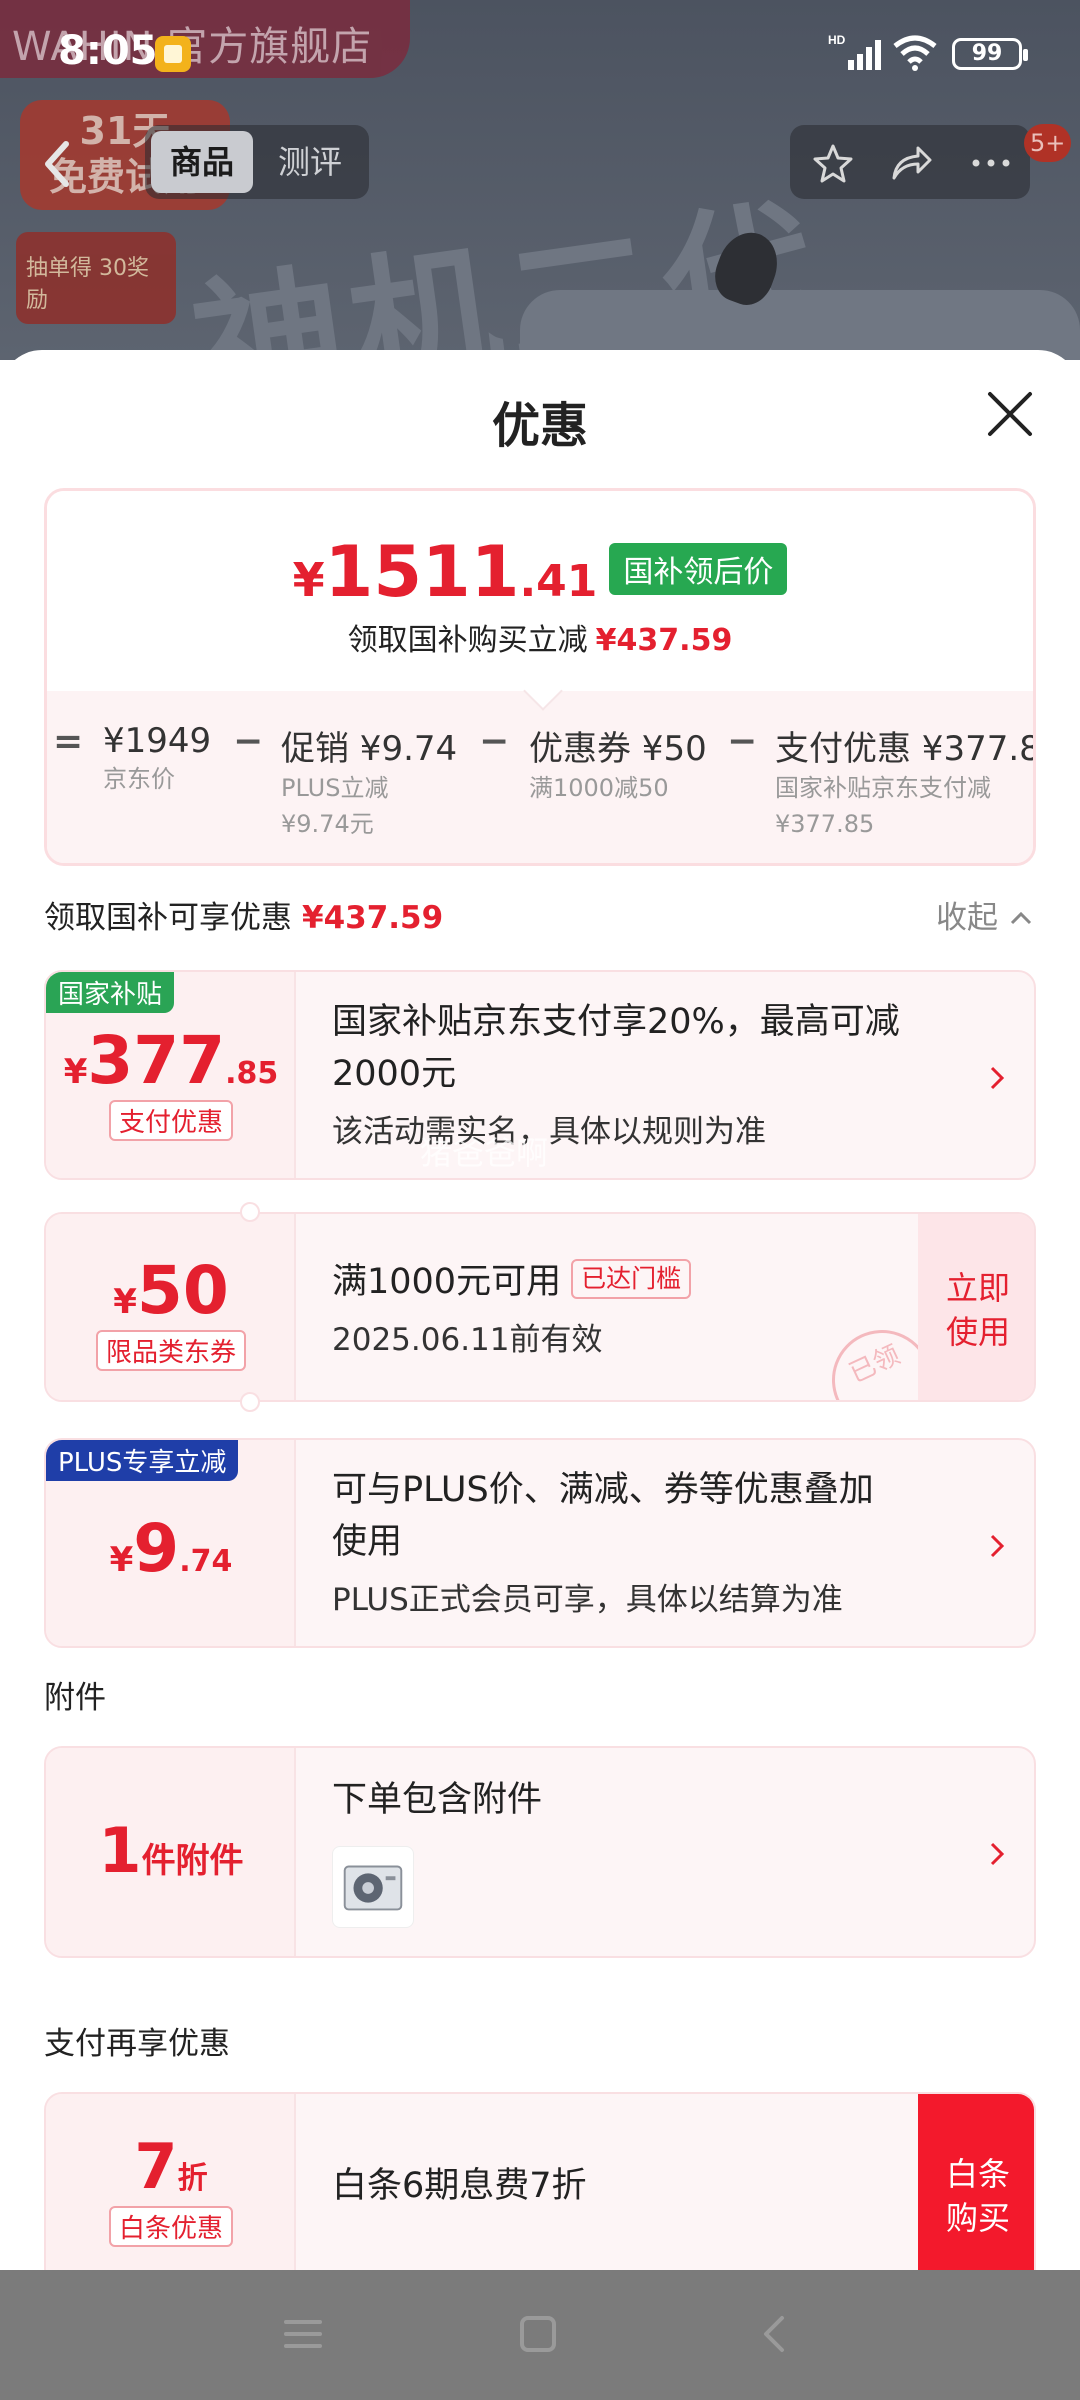  I want to click on accessory-title: 下单包含附件, so click(437, 1800).